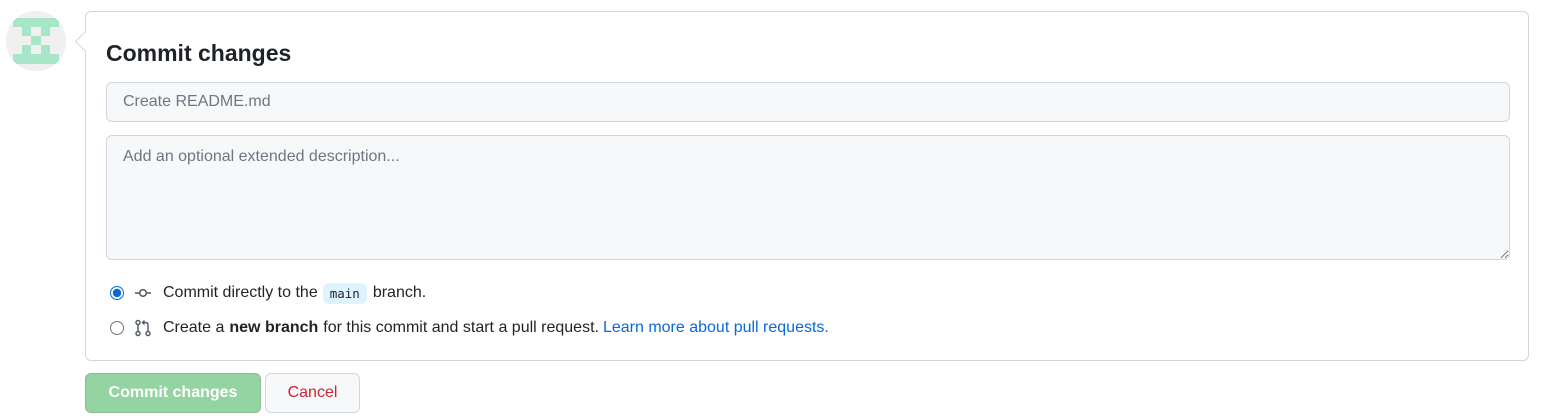  What do you see at coordinates (240, 292) in the screenshot?
I see `commit-direct-text-before: Commit directly to the` at bounding box center [240, 292].